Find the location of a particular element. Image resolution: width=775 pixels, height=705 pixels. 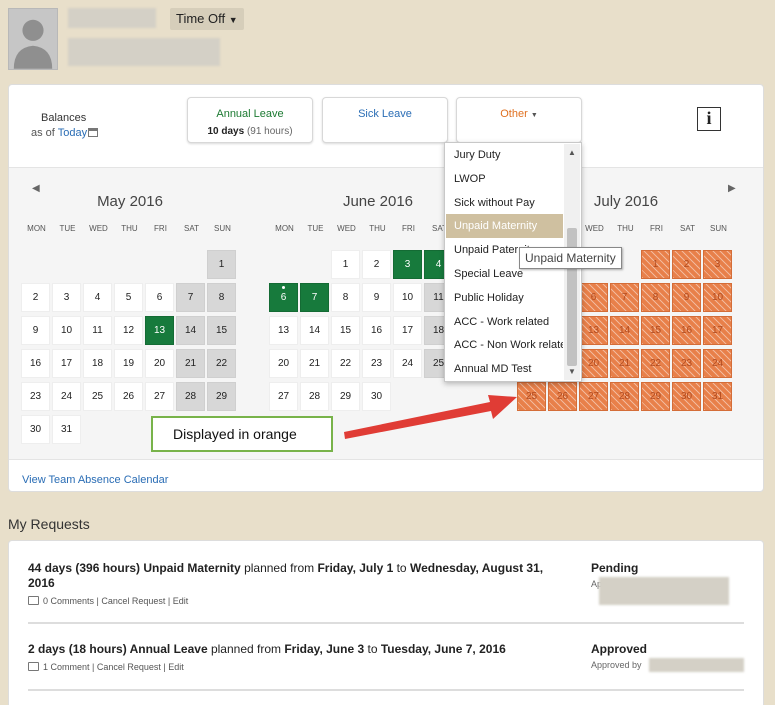

calendar-day: 19 is located at coordinates (128, 363).